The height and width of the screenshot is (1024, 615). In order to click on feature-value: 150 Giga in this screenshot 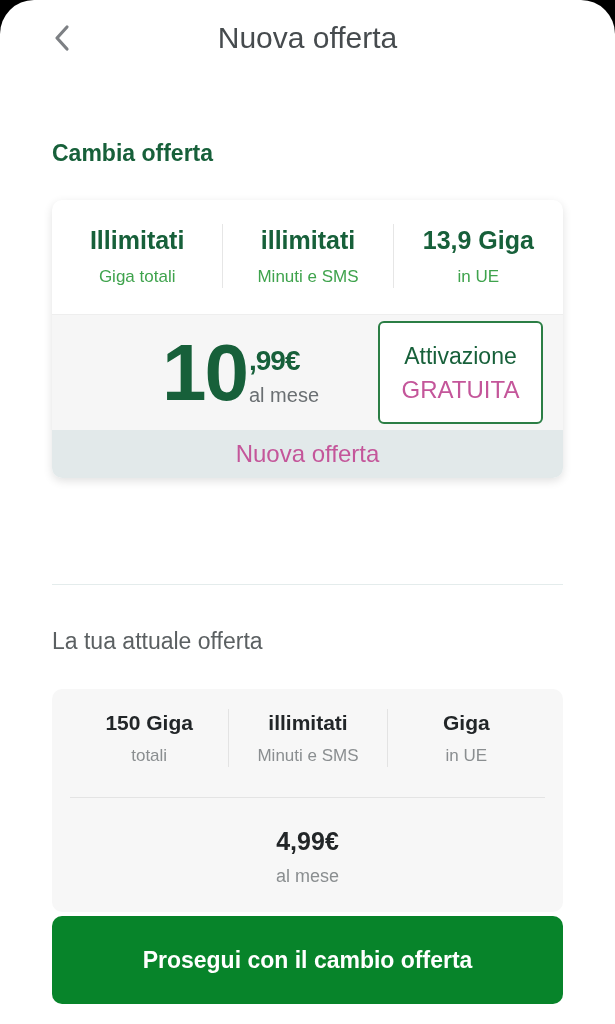, I will do `click(149, 723)`.